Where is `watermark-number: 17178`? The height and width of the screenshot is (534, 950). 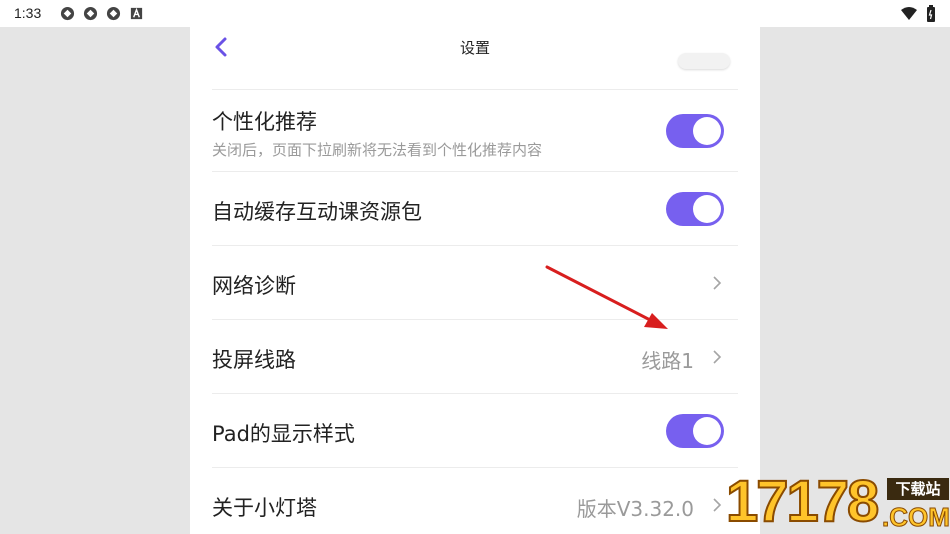
watermark-number: 17178 is located at coordinates (802, 501).